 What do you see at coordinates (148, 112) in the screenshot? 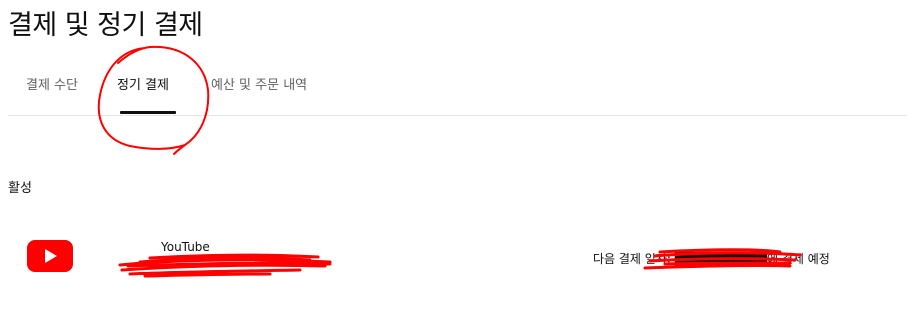
I see `active-tab-indicator` at bounding box center [148, 112].